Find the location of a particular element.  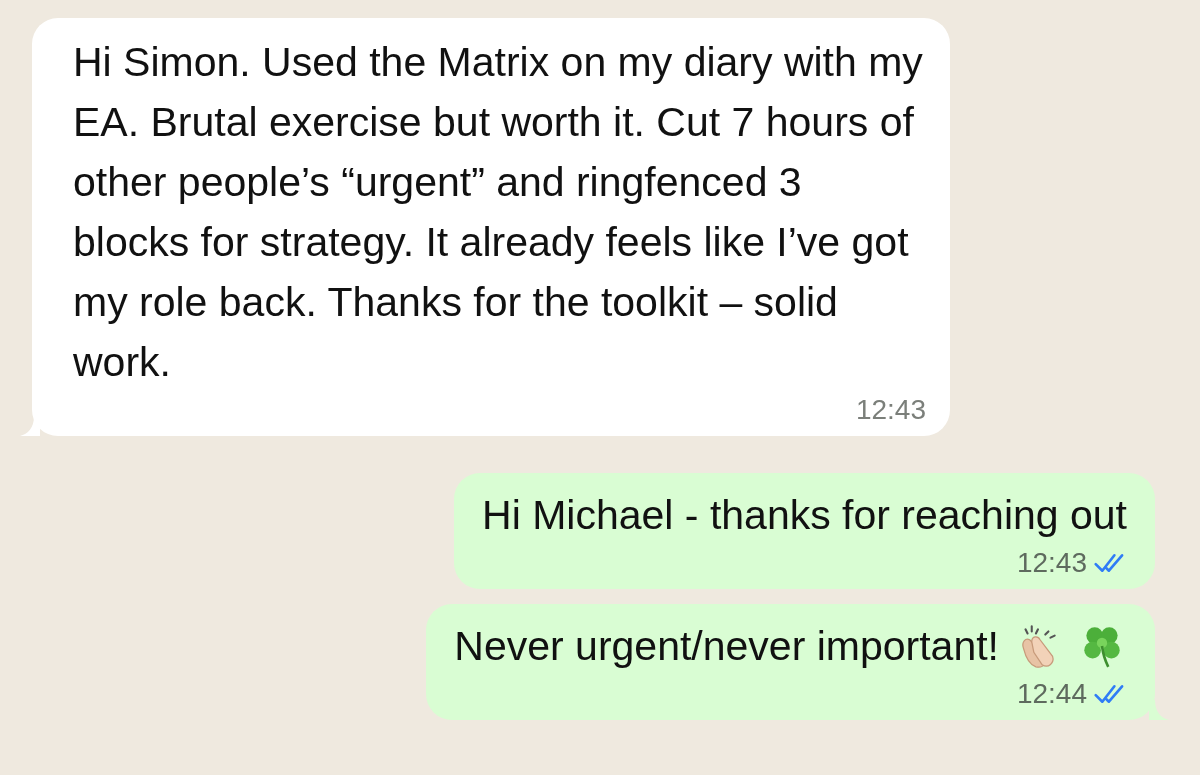

message-text: Never urgent/never important! is located at coordinates (726, 646).